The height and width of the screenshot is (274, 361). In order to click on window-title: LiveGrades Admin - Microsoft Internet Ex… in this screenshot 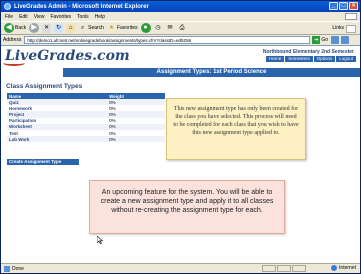, I will do `click(81, 6)`.